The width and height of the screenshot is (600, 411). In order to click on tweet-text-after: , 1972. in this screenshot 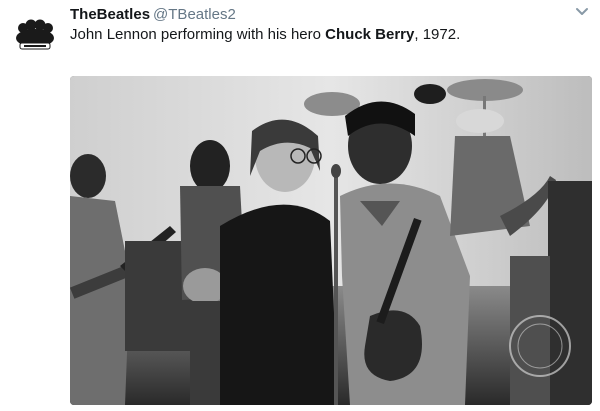, I will do `click(437, 34)`.